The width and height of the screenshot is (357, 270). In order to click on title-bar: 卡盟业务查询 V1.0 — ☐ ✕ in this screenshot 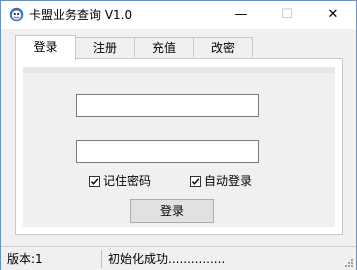, I will do `click(178, 15)`.